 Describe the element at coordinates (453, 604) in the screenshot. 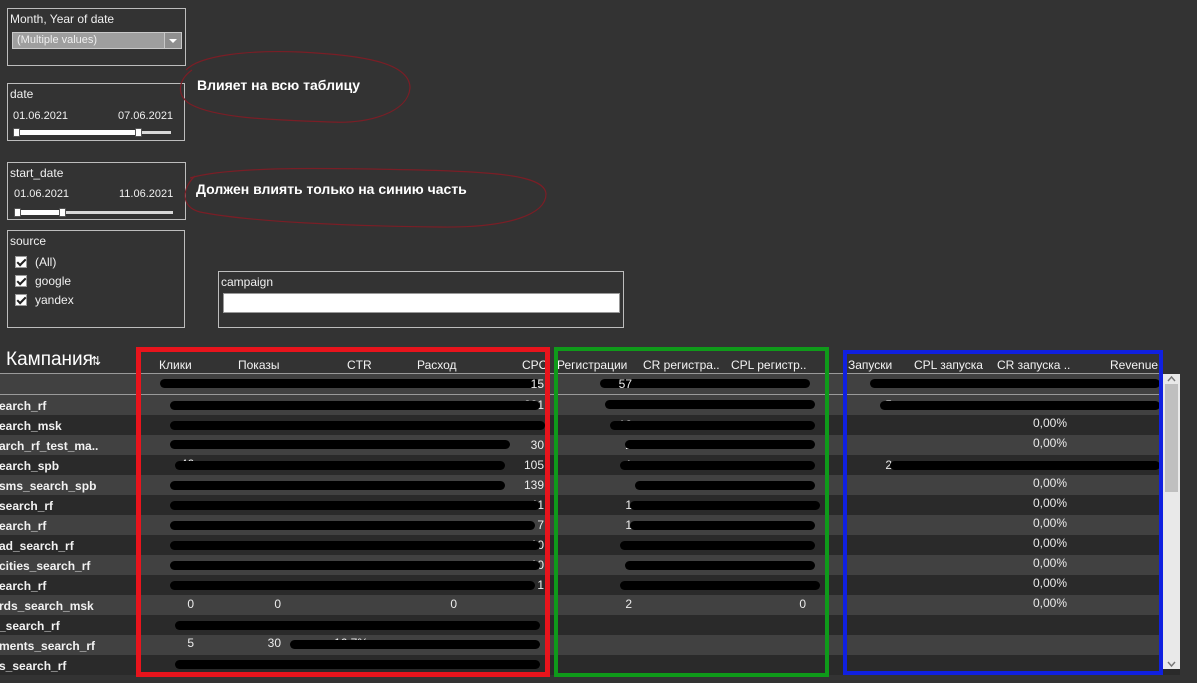

I see `cell-spend: 0` at that location.